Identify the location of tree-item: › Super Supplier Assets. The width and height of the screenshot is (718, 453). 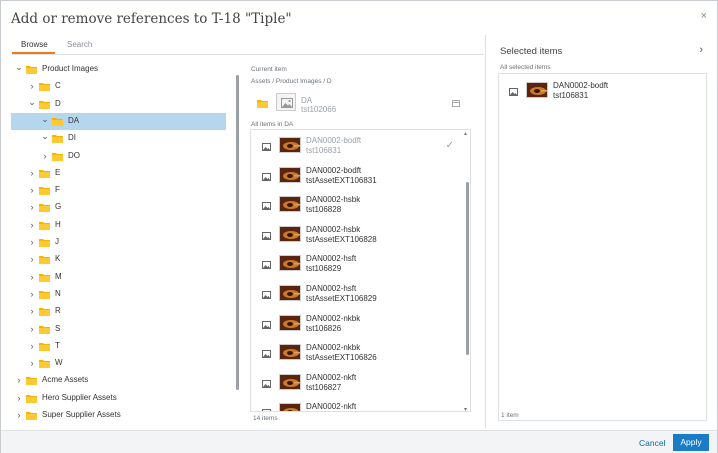
(118, 415).